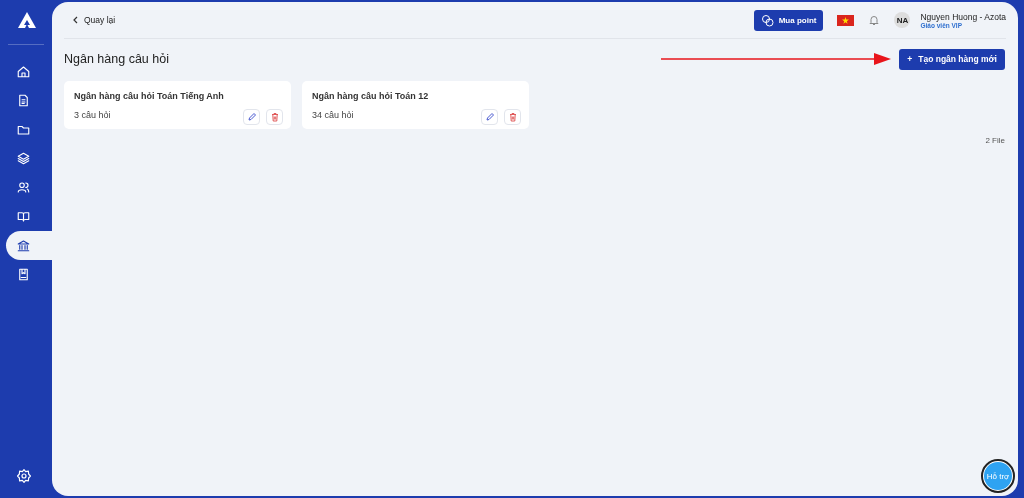 This screenshot has width=1024, height=498. What do you see at coordinates (23, 216) in the screenshot?
I see `book-icon` at bounding box center [23, 216].